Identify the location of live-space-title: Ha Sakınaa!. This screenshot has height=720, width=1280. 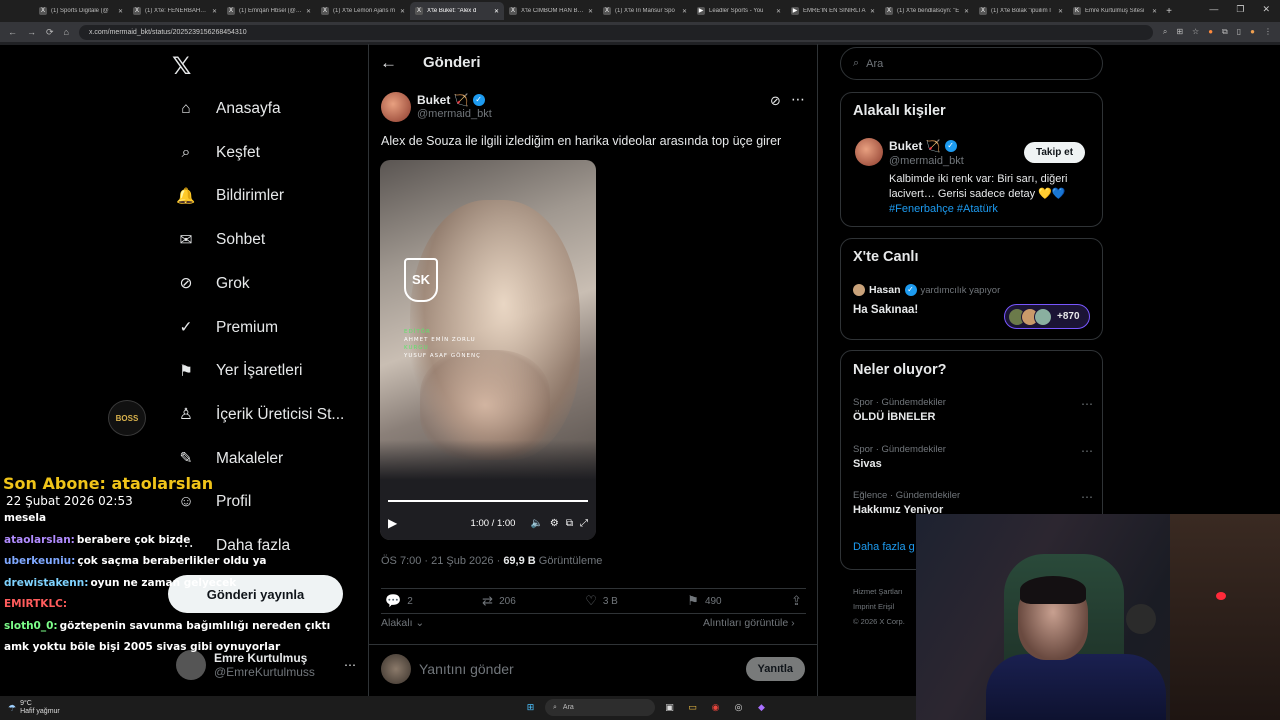
(885, 310).